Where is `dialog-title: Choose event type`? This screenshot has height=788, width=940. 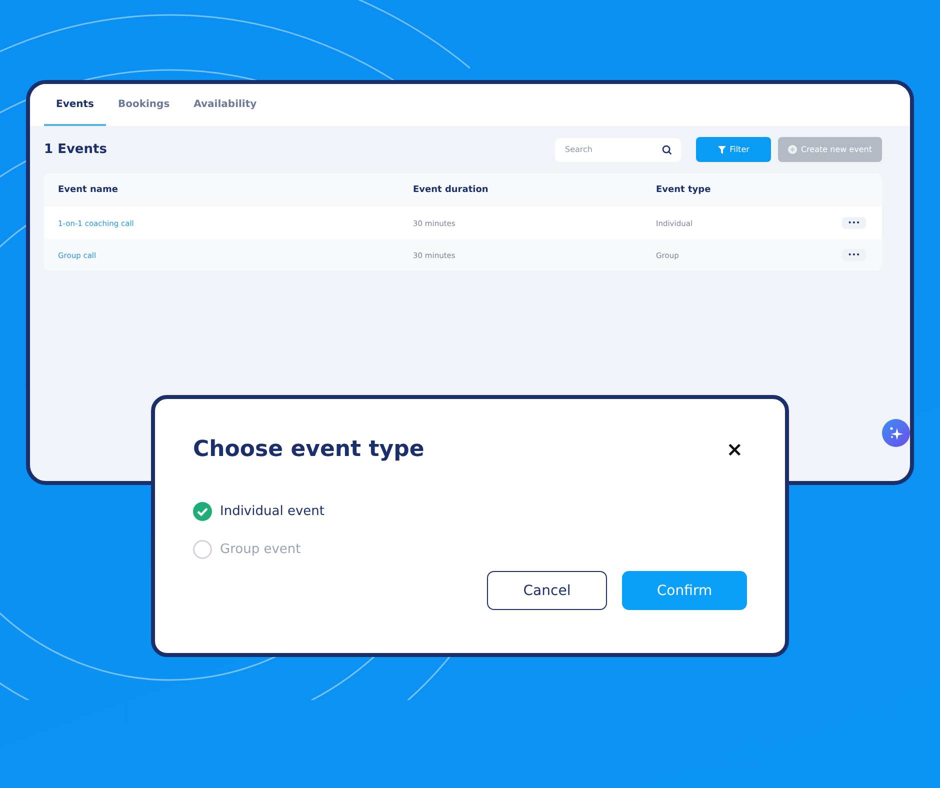
dialog-title: Choose event type is located at coordinates (308, 449).